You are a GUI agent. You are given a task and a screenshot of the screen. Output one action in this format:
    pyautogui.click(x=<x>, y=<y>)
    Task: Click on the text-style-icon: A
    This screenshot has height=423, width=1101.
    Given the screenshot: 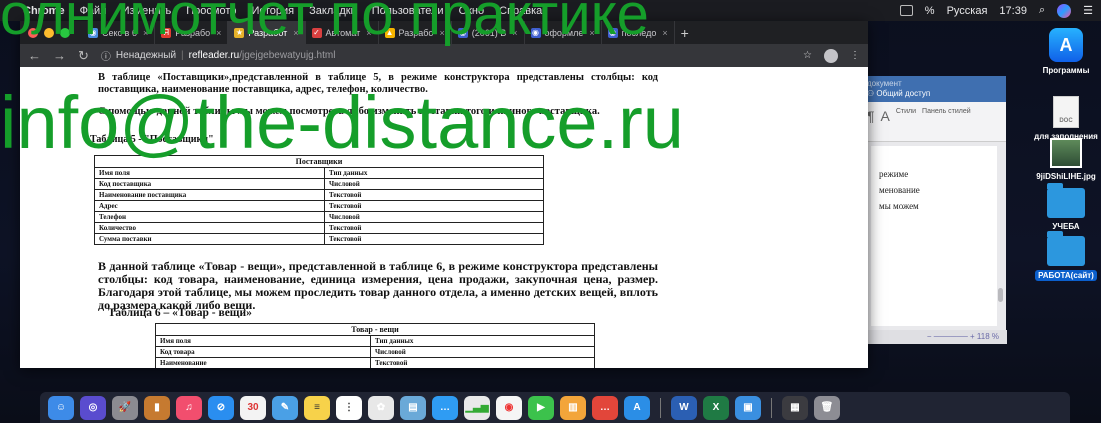 What is the action you would take?
    pyautogui.click(x=885, y=121)
    